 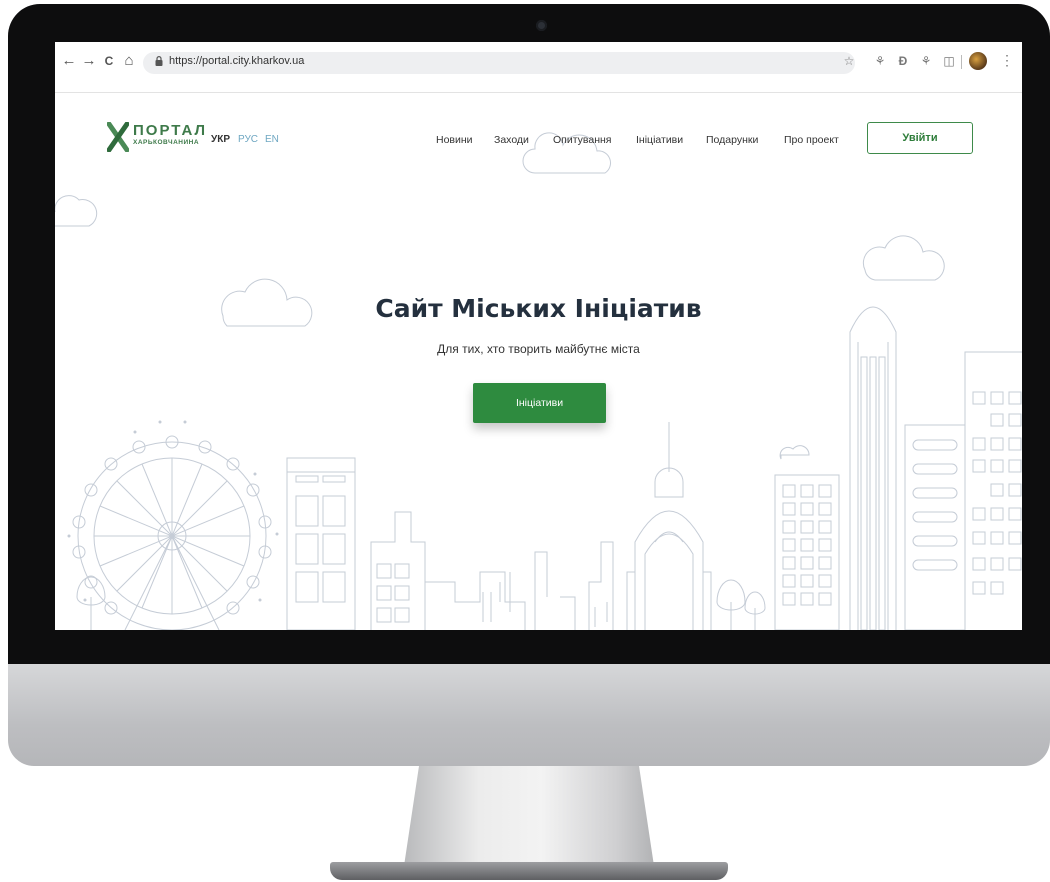 What do you see at coordinates (582, 140) in the screenshot?
I see `nav-polls: Опитування` at bounding box center [582, 140].